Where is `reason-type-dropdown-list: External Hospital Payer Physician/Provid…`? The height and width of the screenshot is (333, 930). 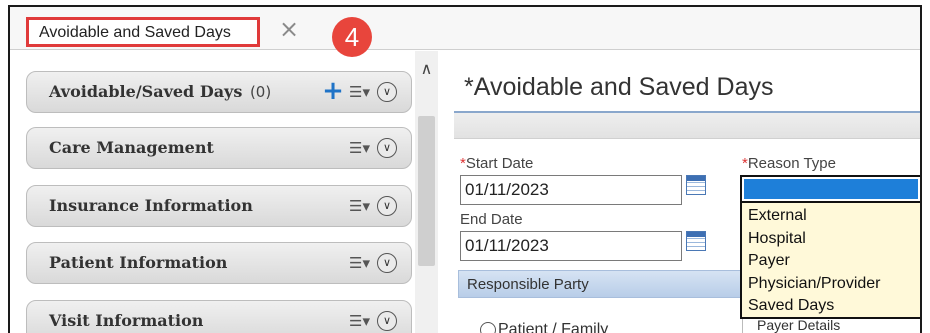 reason-type-dropdown-list: External Hospital Payer Physician/Provid… is located at coordinates (830, 261).